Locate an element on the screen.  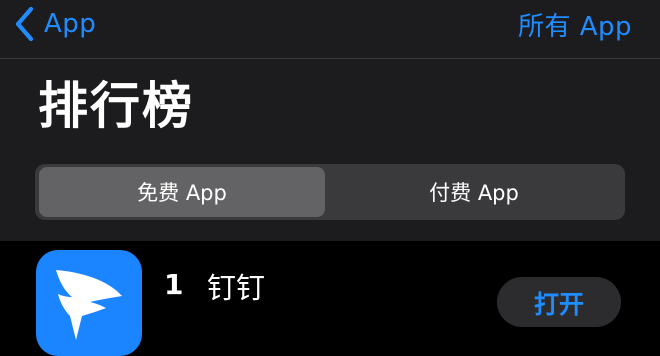
app-name: 钉钉 is located at coordinates (236, 288).